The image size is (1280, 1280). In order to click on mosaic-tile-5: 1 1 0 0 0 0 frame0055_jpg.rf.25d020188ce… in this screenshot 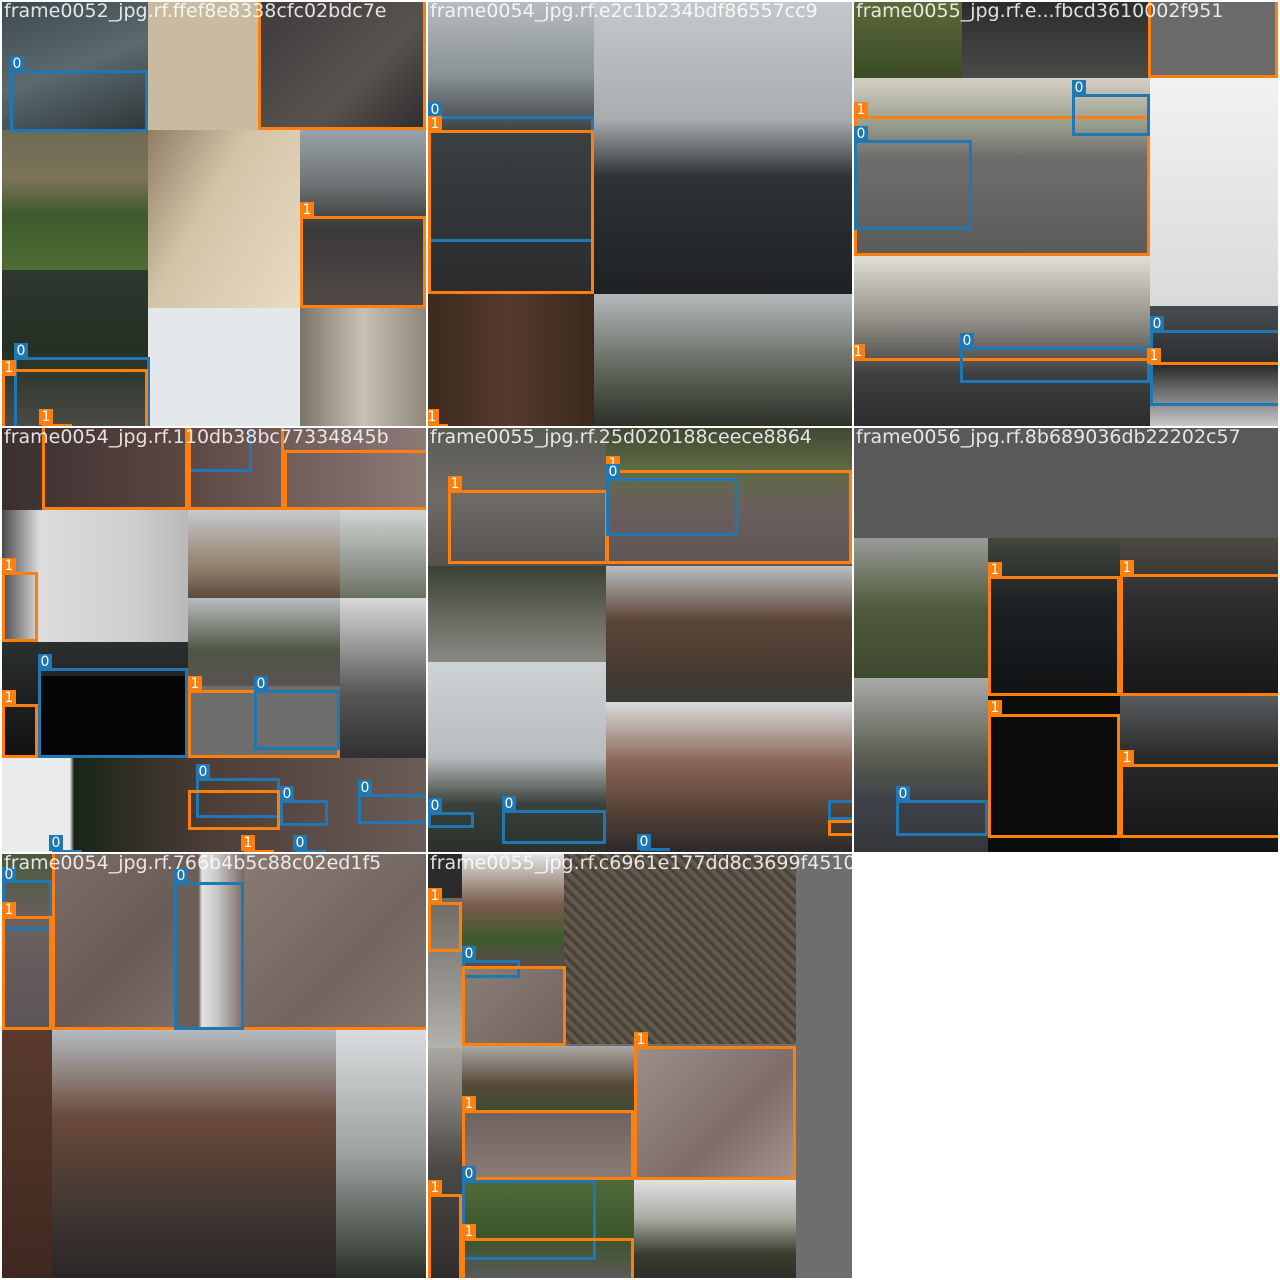, I will do `click(640, 640)`.